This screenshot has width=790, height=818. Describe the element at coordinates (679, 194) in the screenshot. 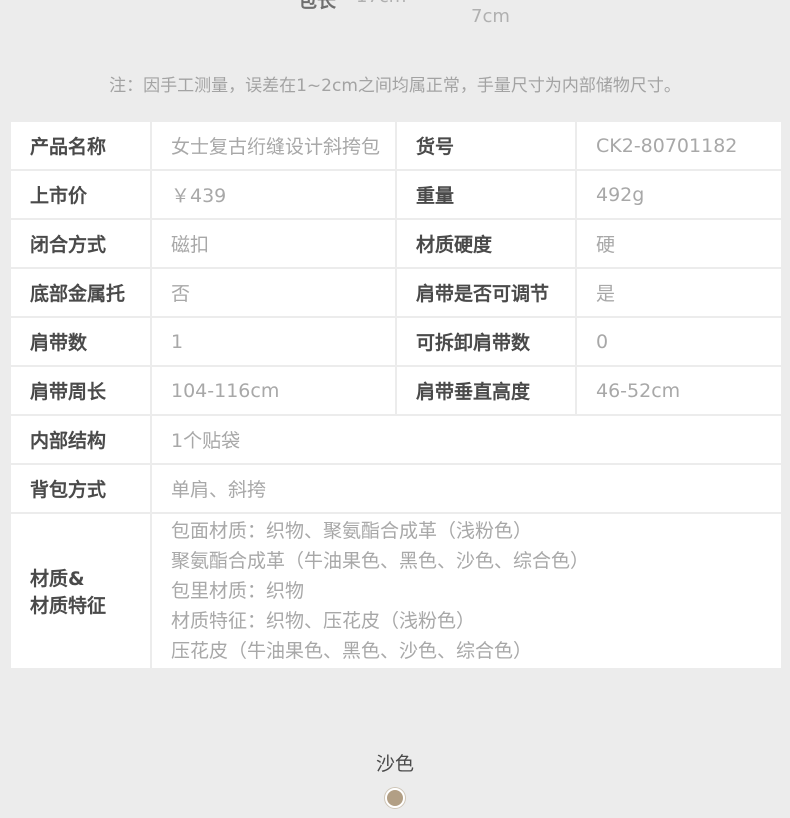

I see `spec-value-weight: 492g` at that location.